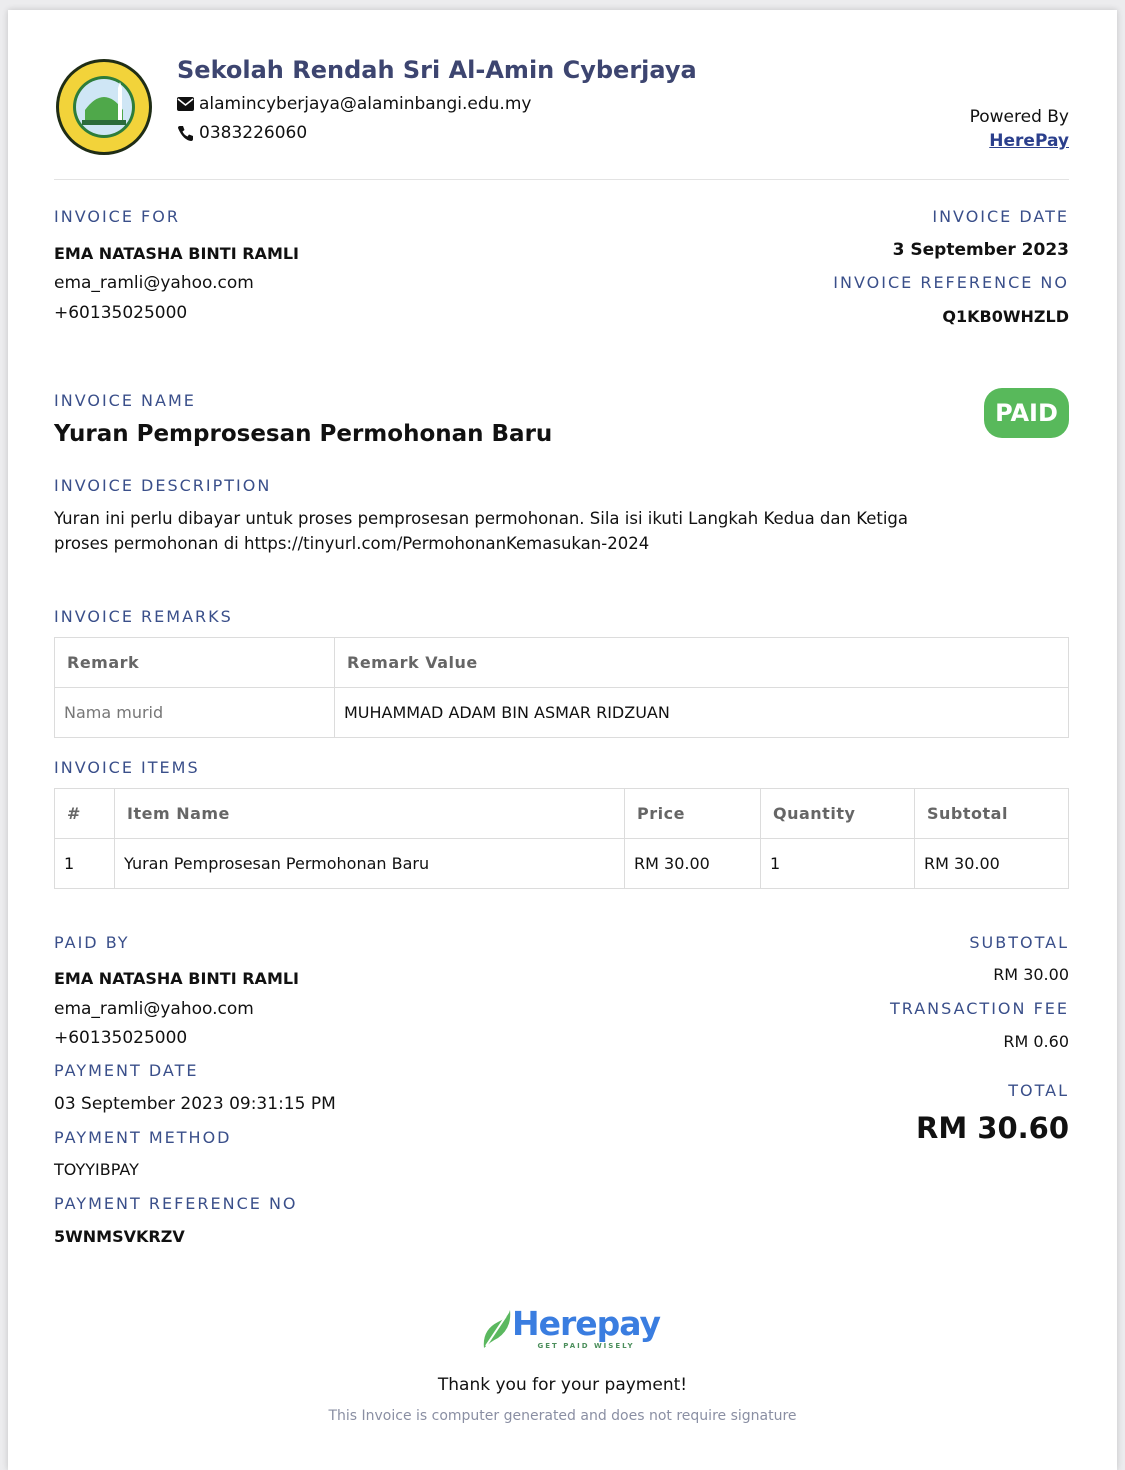 Image resolution: width=1125 pixels, height=1470 pixels. Describe the element at coordinates (253, 133) in the screenshot. I see `school-phone: 0383226060` at that location.